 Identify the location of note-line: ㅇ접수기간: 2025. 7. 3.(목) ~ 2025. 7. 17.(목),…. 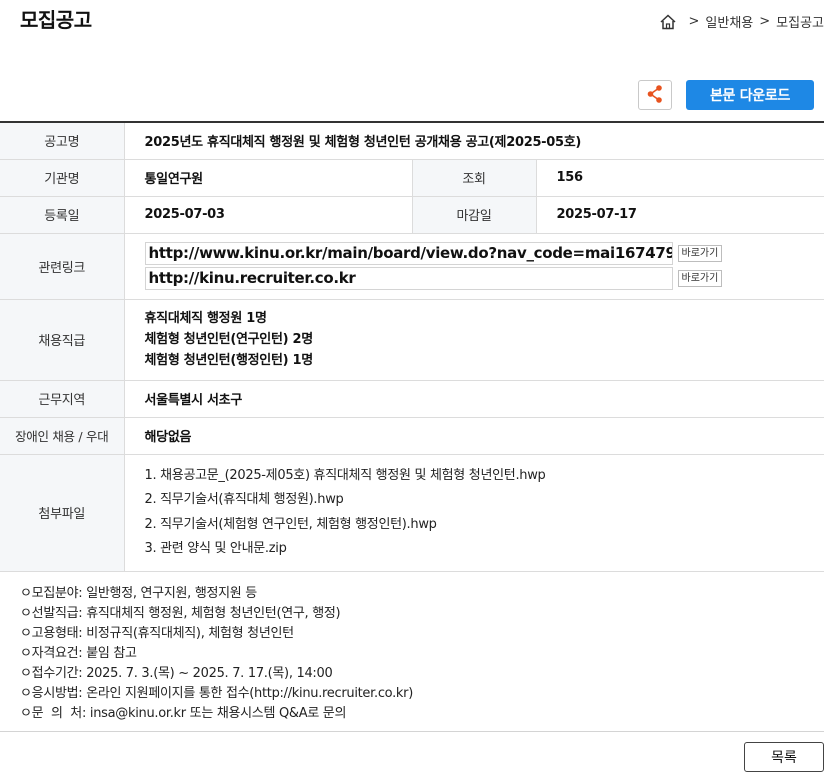
(176, 673).